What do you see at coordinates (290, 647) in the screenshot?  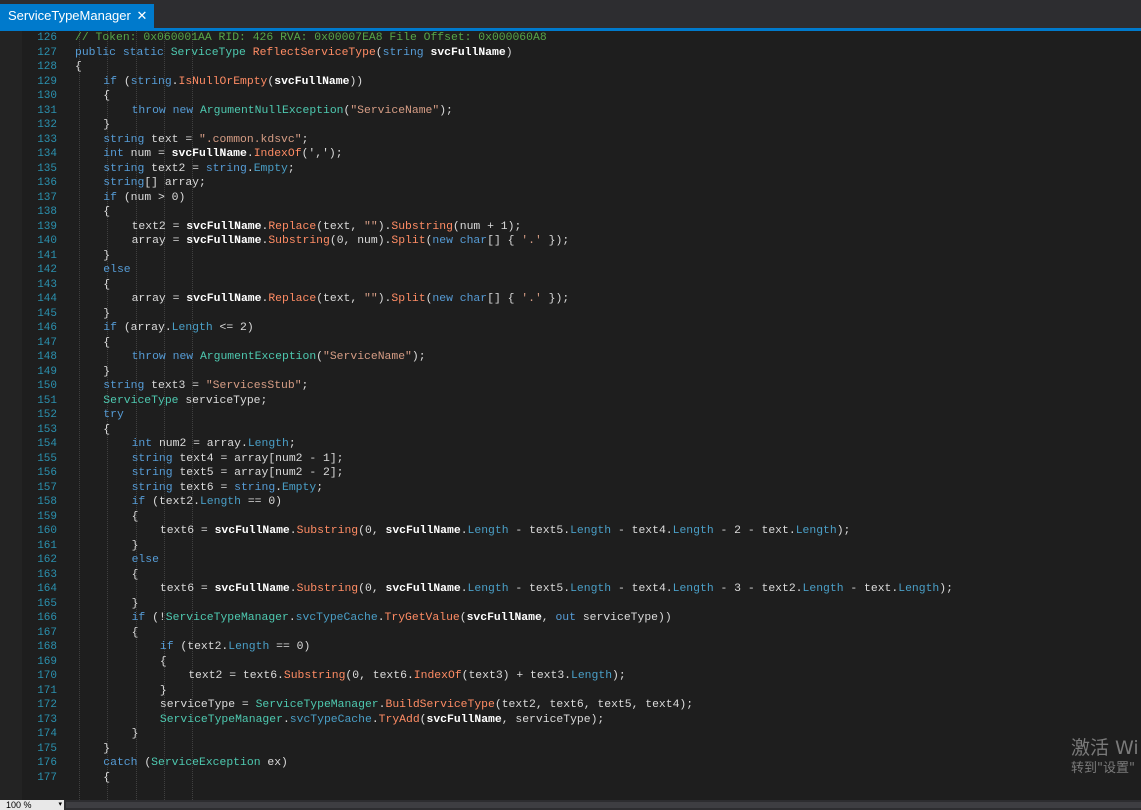 I see `code-token: == 0)` at bounding box center [290, 647].